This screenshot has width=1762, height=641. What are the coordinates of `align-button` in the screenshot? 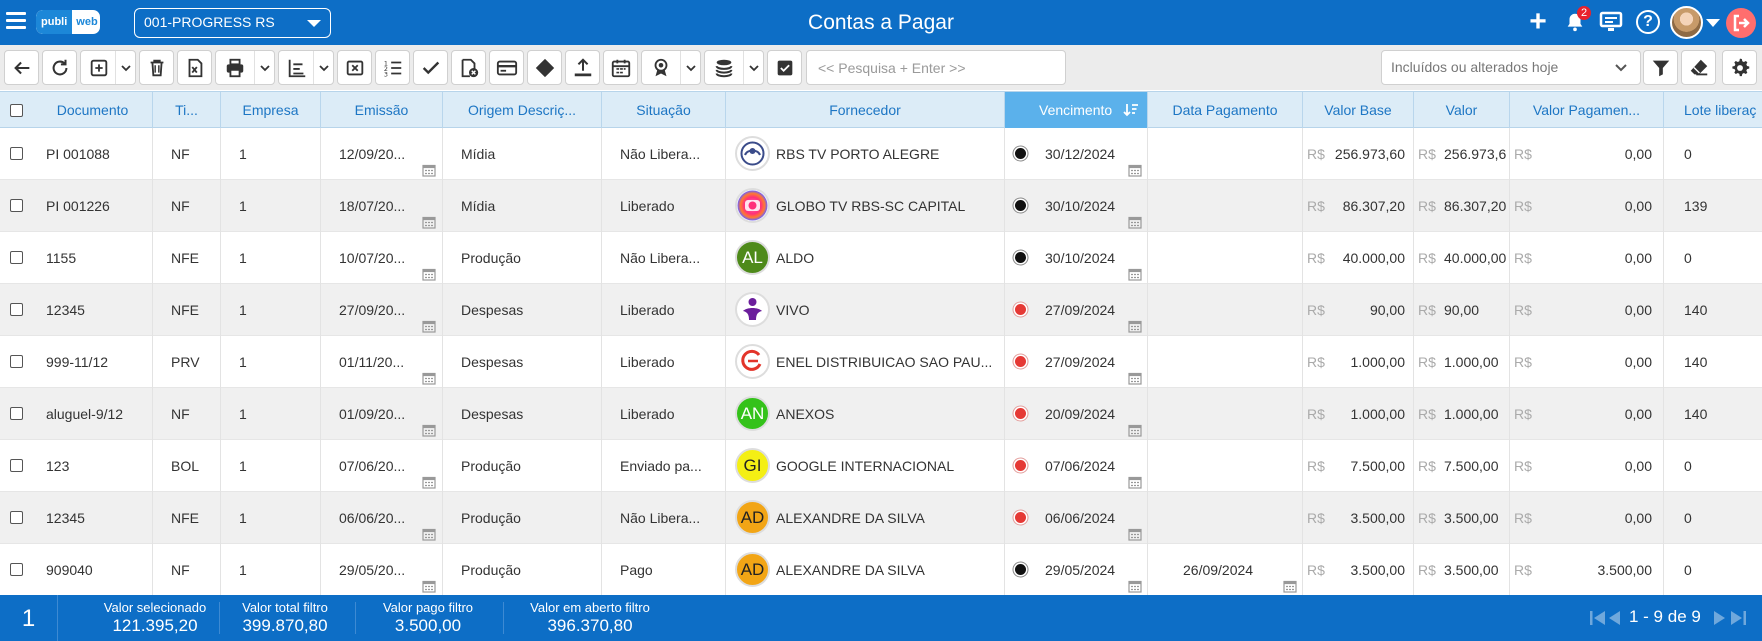 It's located at (306, 67).